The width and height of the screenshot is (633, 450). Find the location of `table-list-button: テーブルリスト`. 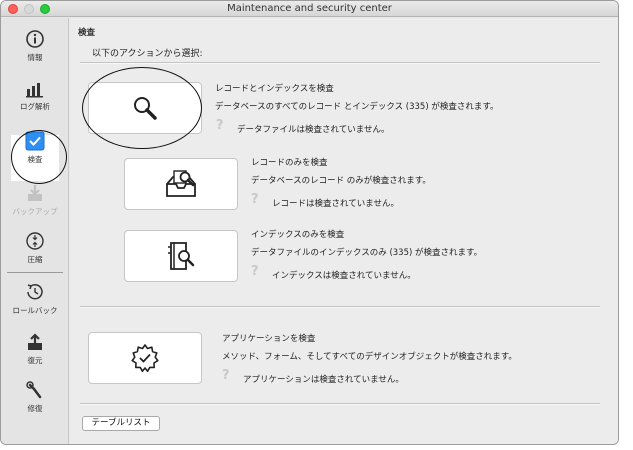

table-list-button: テーブルリスト is located at coordinates (121, 423).